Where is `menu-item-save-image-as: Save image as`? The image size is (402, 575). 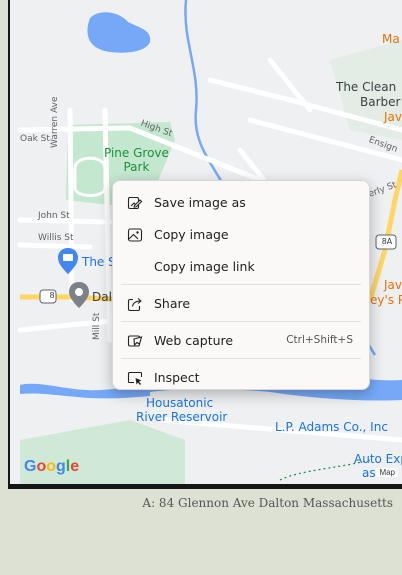 menu-item-save-image-as: Save image as is located at coordinates (241, 202).